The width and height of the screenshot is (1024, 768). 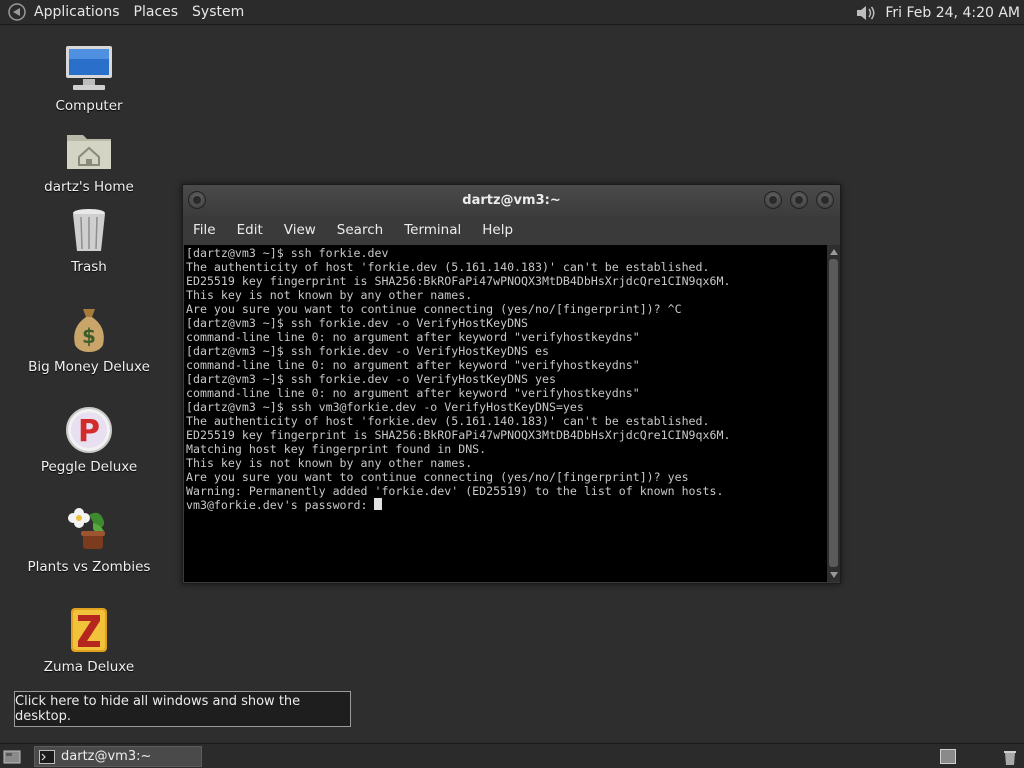 What do you see at coordinates (250, 230) in the screenshot?
I see `menu-edit: Edit` at bounding box center [250, 230].